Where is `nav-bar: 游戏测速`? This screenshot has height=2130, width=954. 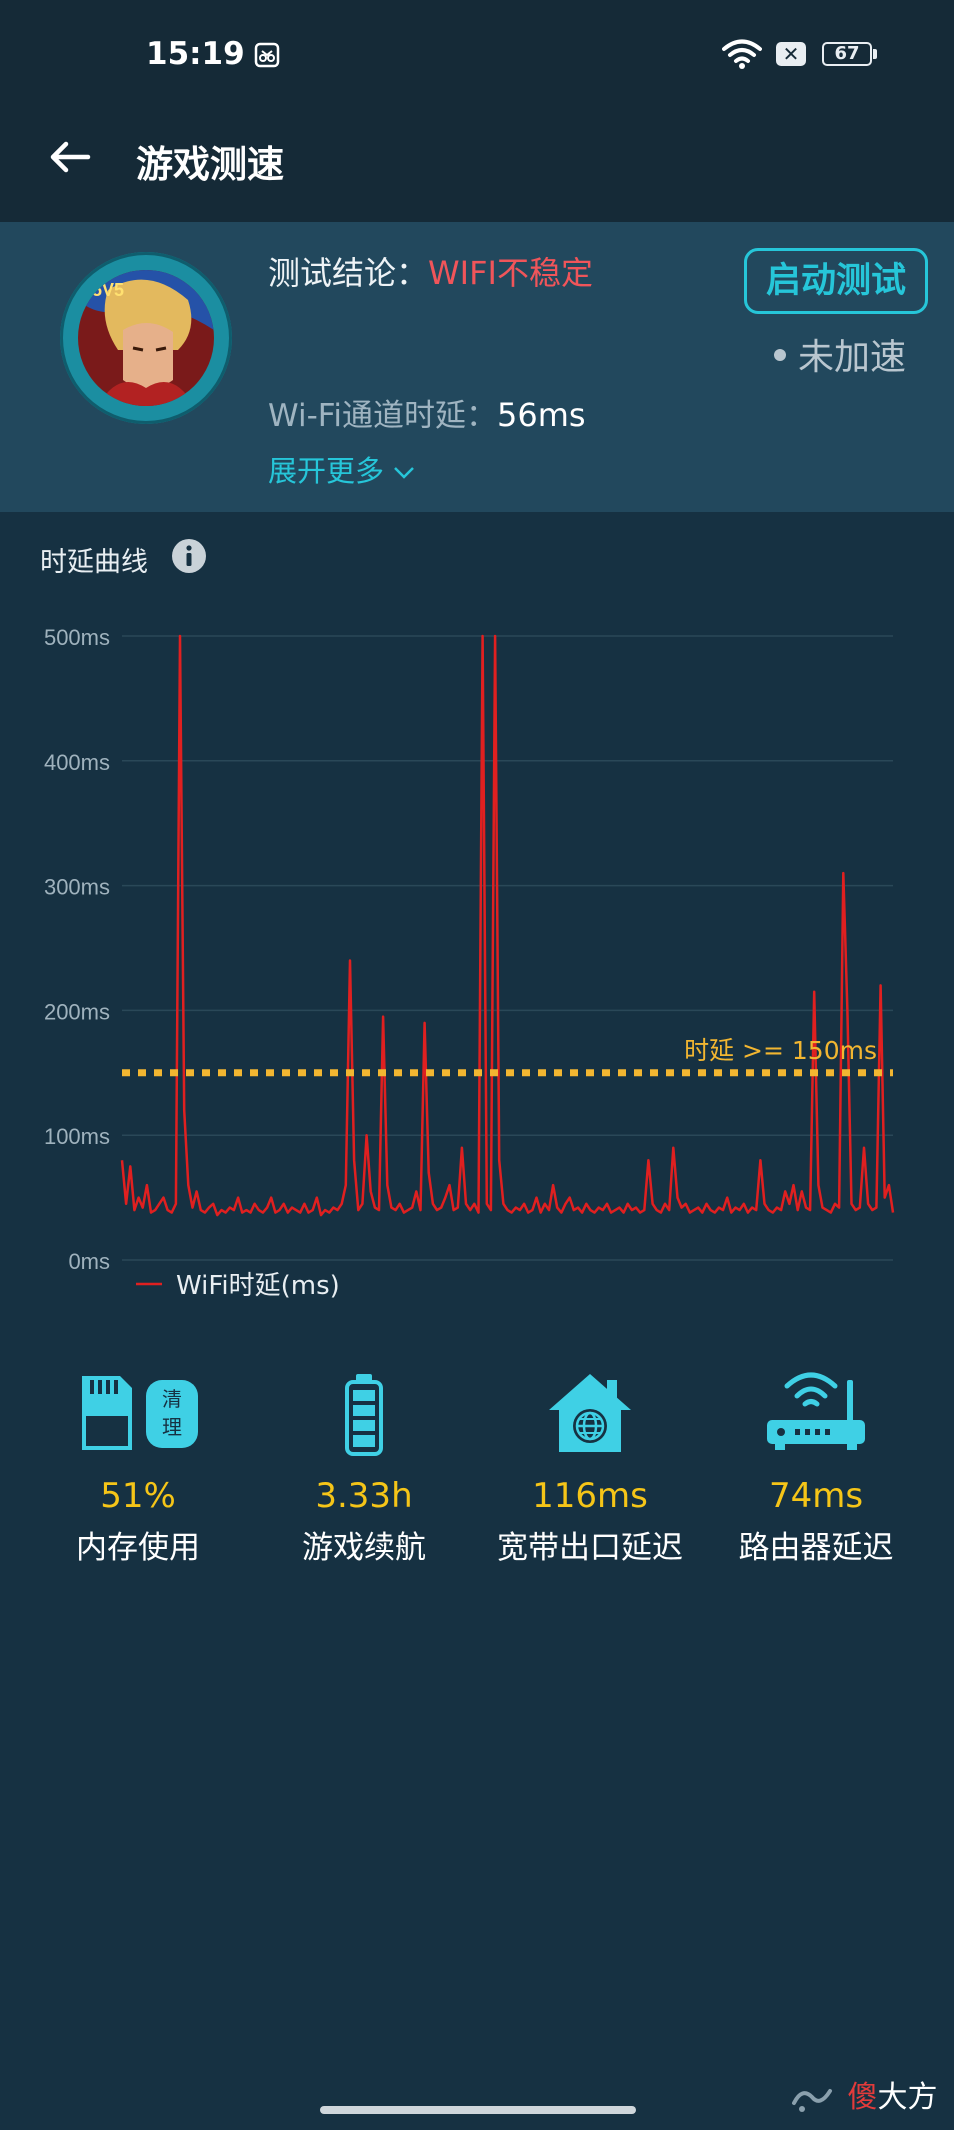 nav-bar: 游戏测速 is located at coordinates (477, 166).